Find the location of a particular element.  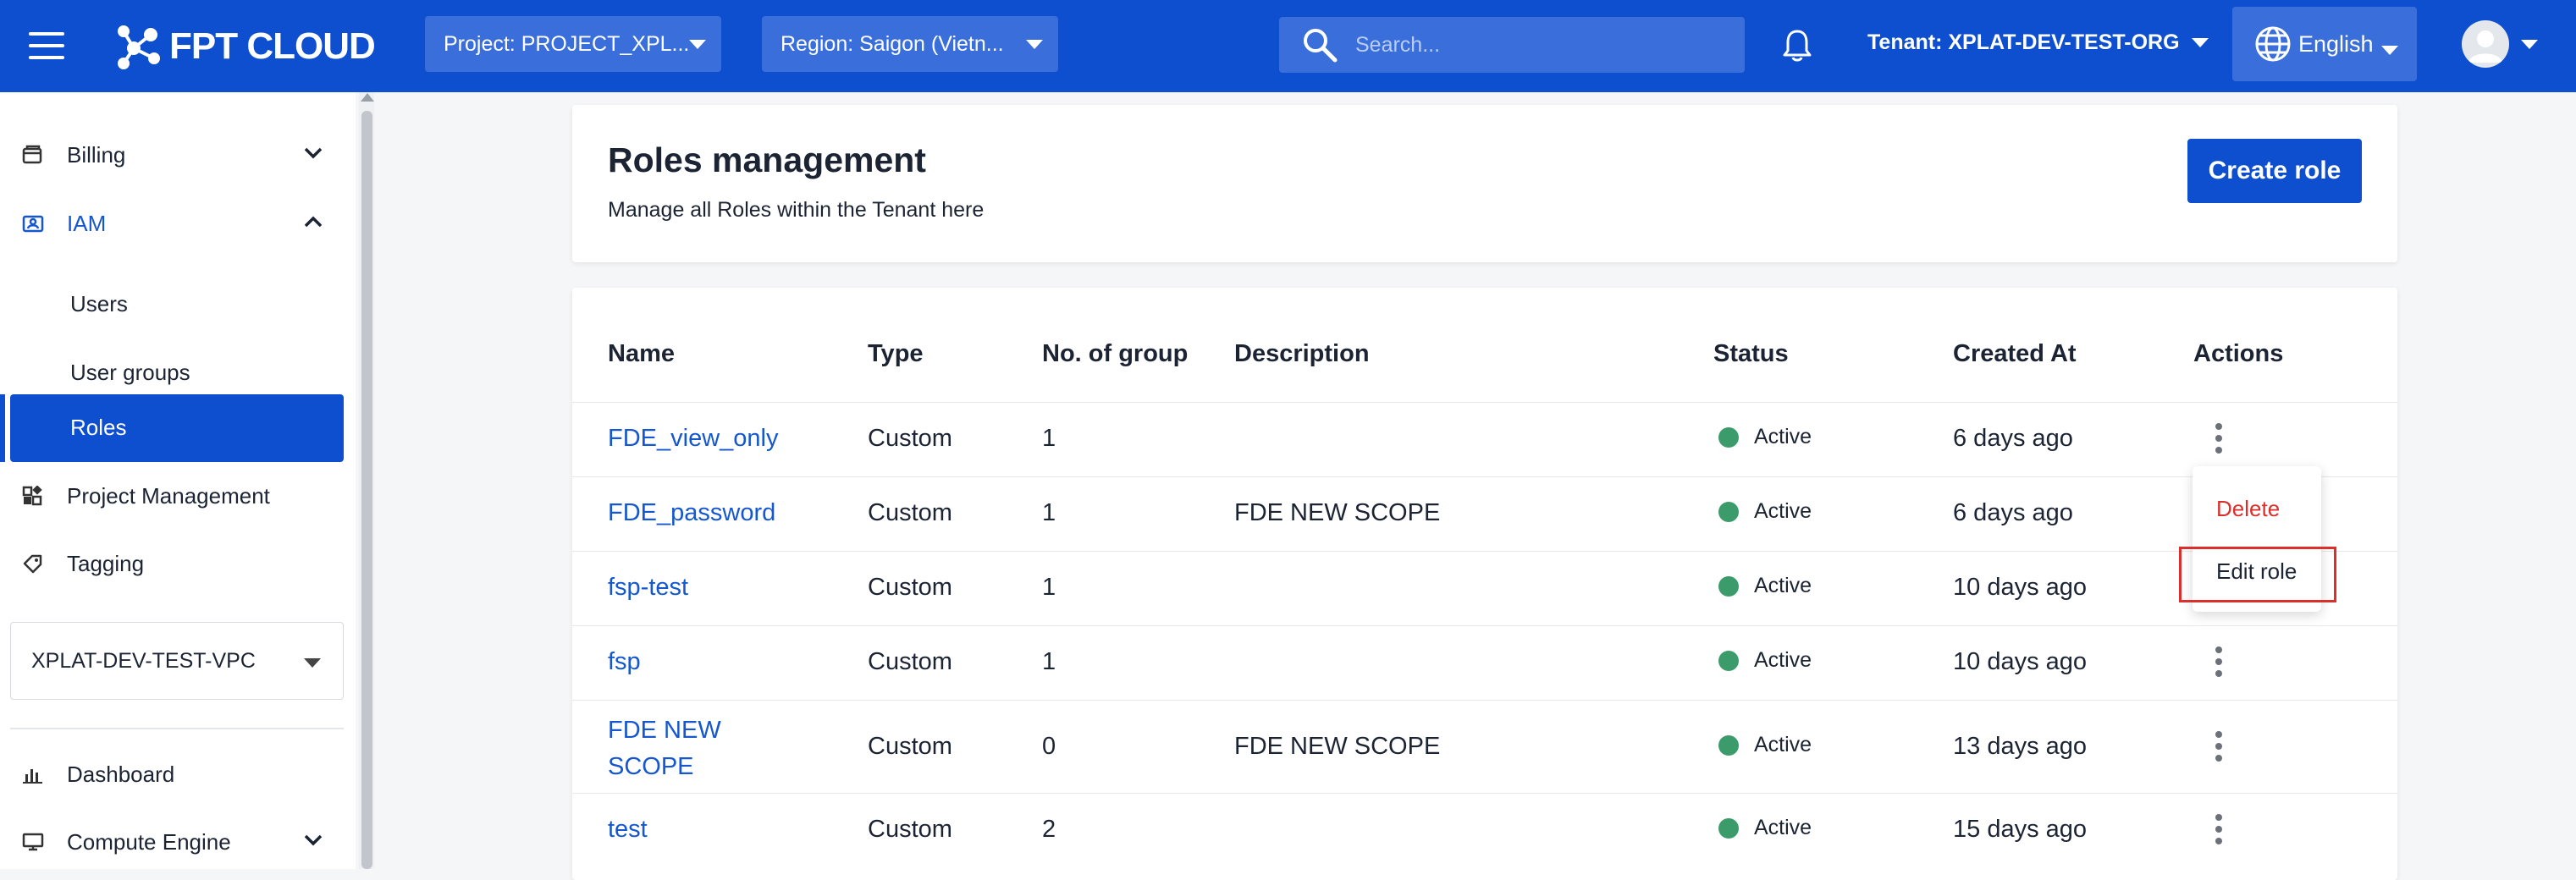

sidebar-item-user-groups: User groups is located at coordinates (178, 371).